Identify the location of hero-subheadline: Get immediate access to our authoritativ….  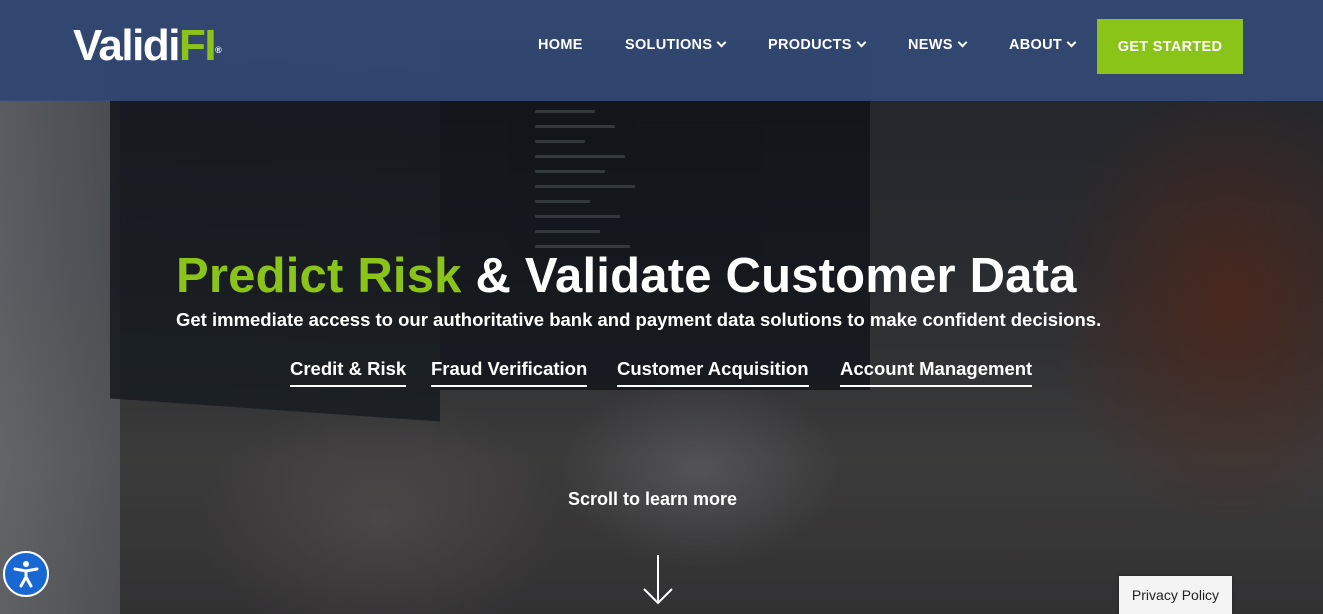
(639, 319).